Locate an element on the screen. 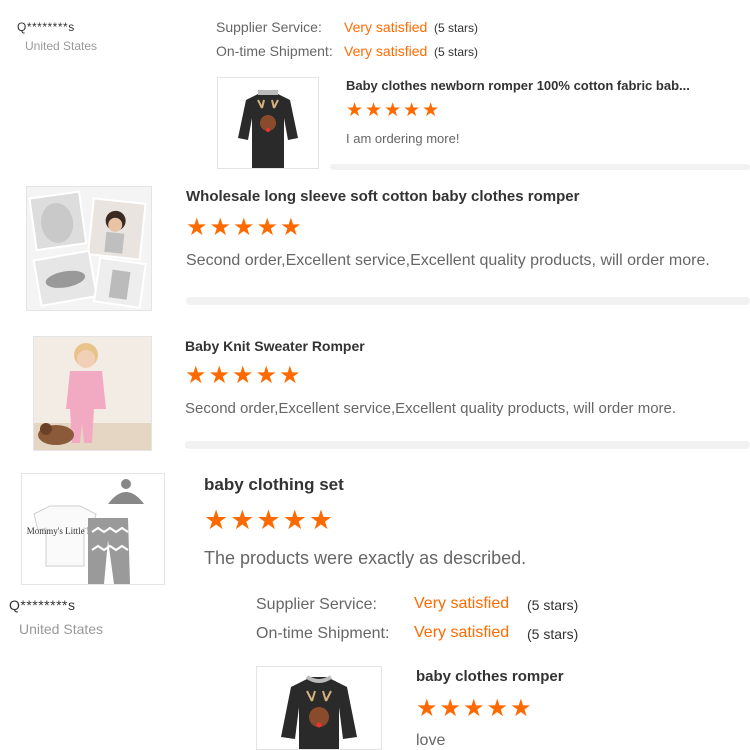 The image size is (750, 750). review-comment: I am ordering more! is located at coordinates (403, 138).